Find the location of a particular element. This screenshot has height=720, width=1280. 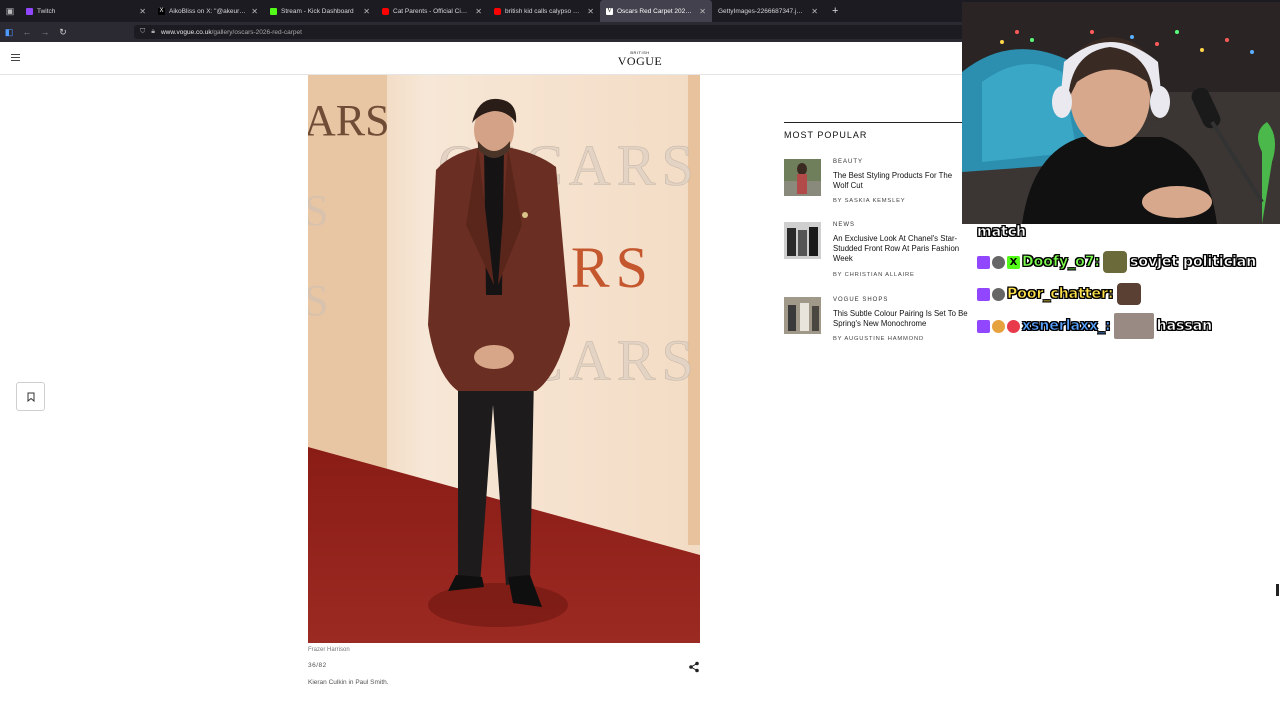

streamer-webcam is located at coordinates (1121, 113).